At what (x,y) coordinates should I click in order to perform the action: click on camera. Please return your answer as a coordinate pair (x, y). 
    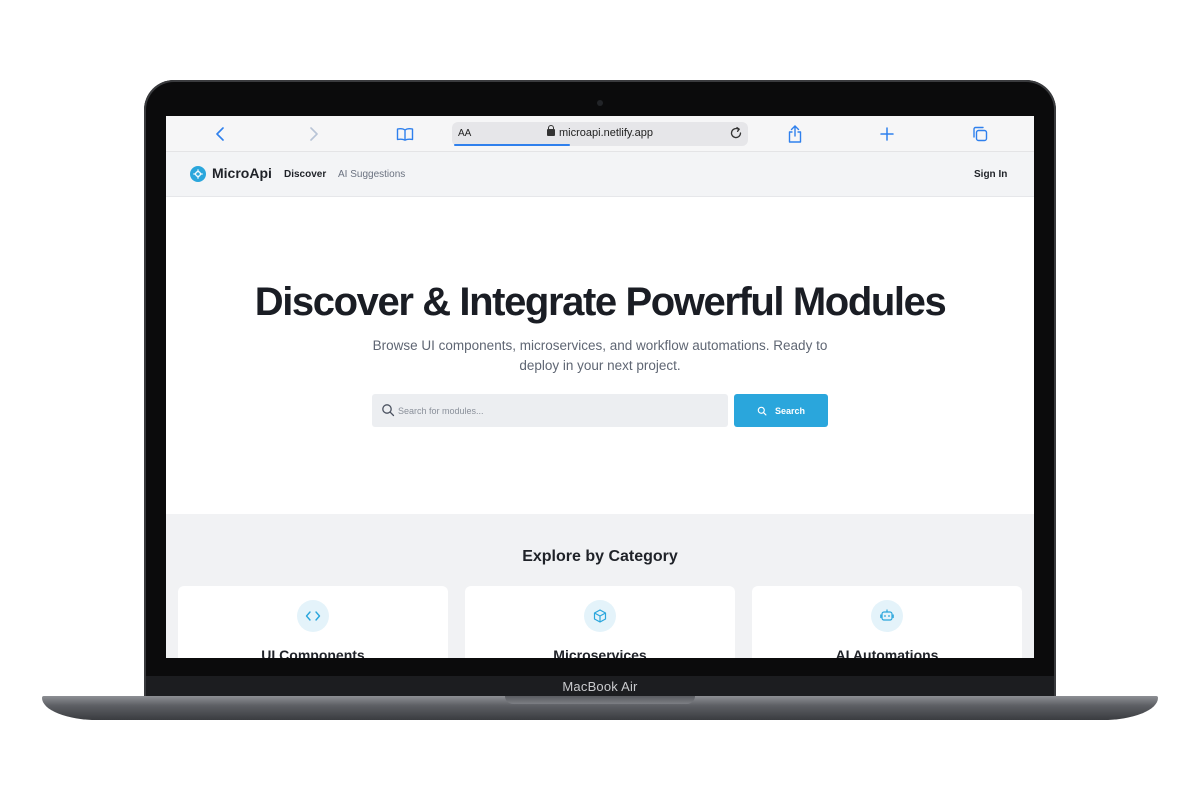
    Looking at the image, I should click on (600, 103).